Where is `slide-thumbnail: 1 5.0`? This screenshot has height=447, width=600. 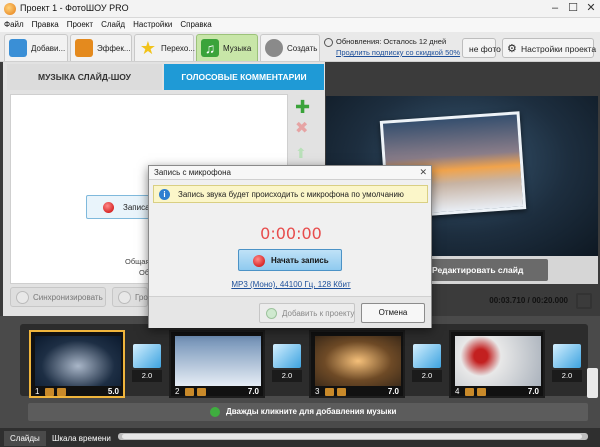
slide-thumbnail: 1 5.0 is located at coordinates (77, 364).